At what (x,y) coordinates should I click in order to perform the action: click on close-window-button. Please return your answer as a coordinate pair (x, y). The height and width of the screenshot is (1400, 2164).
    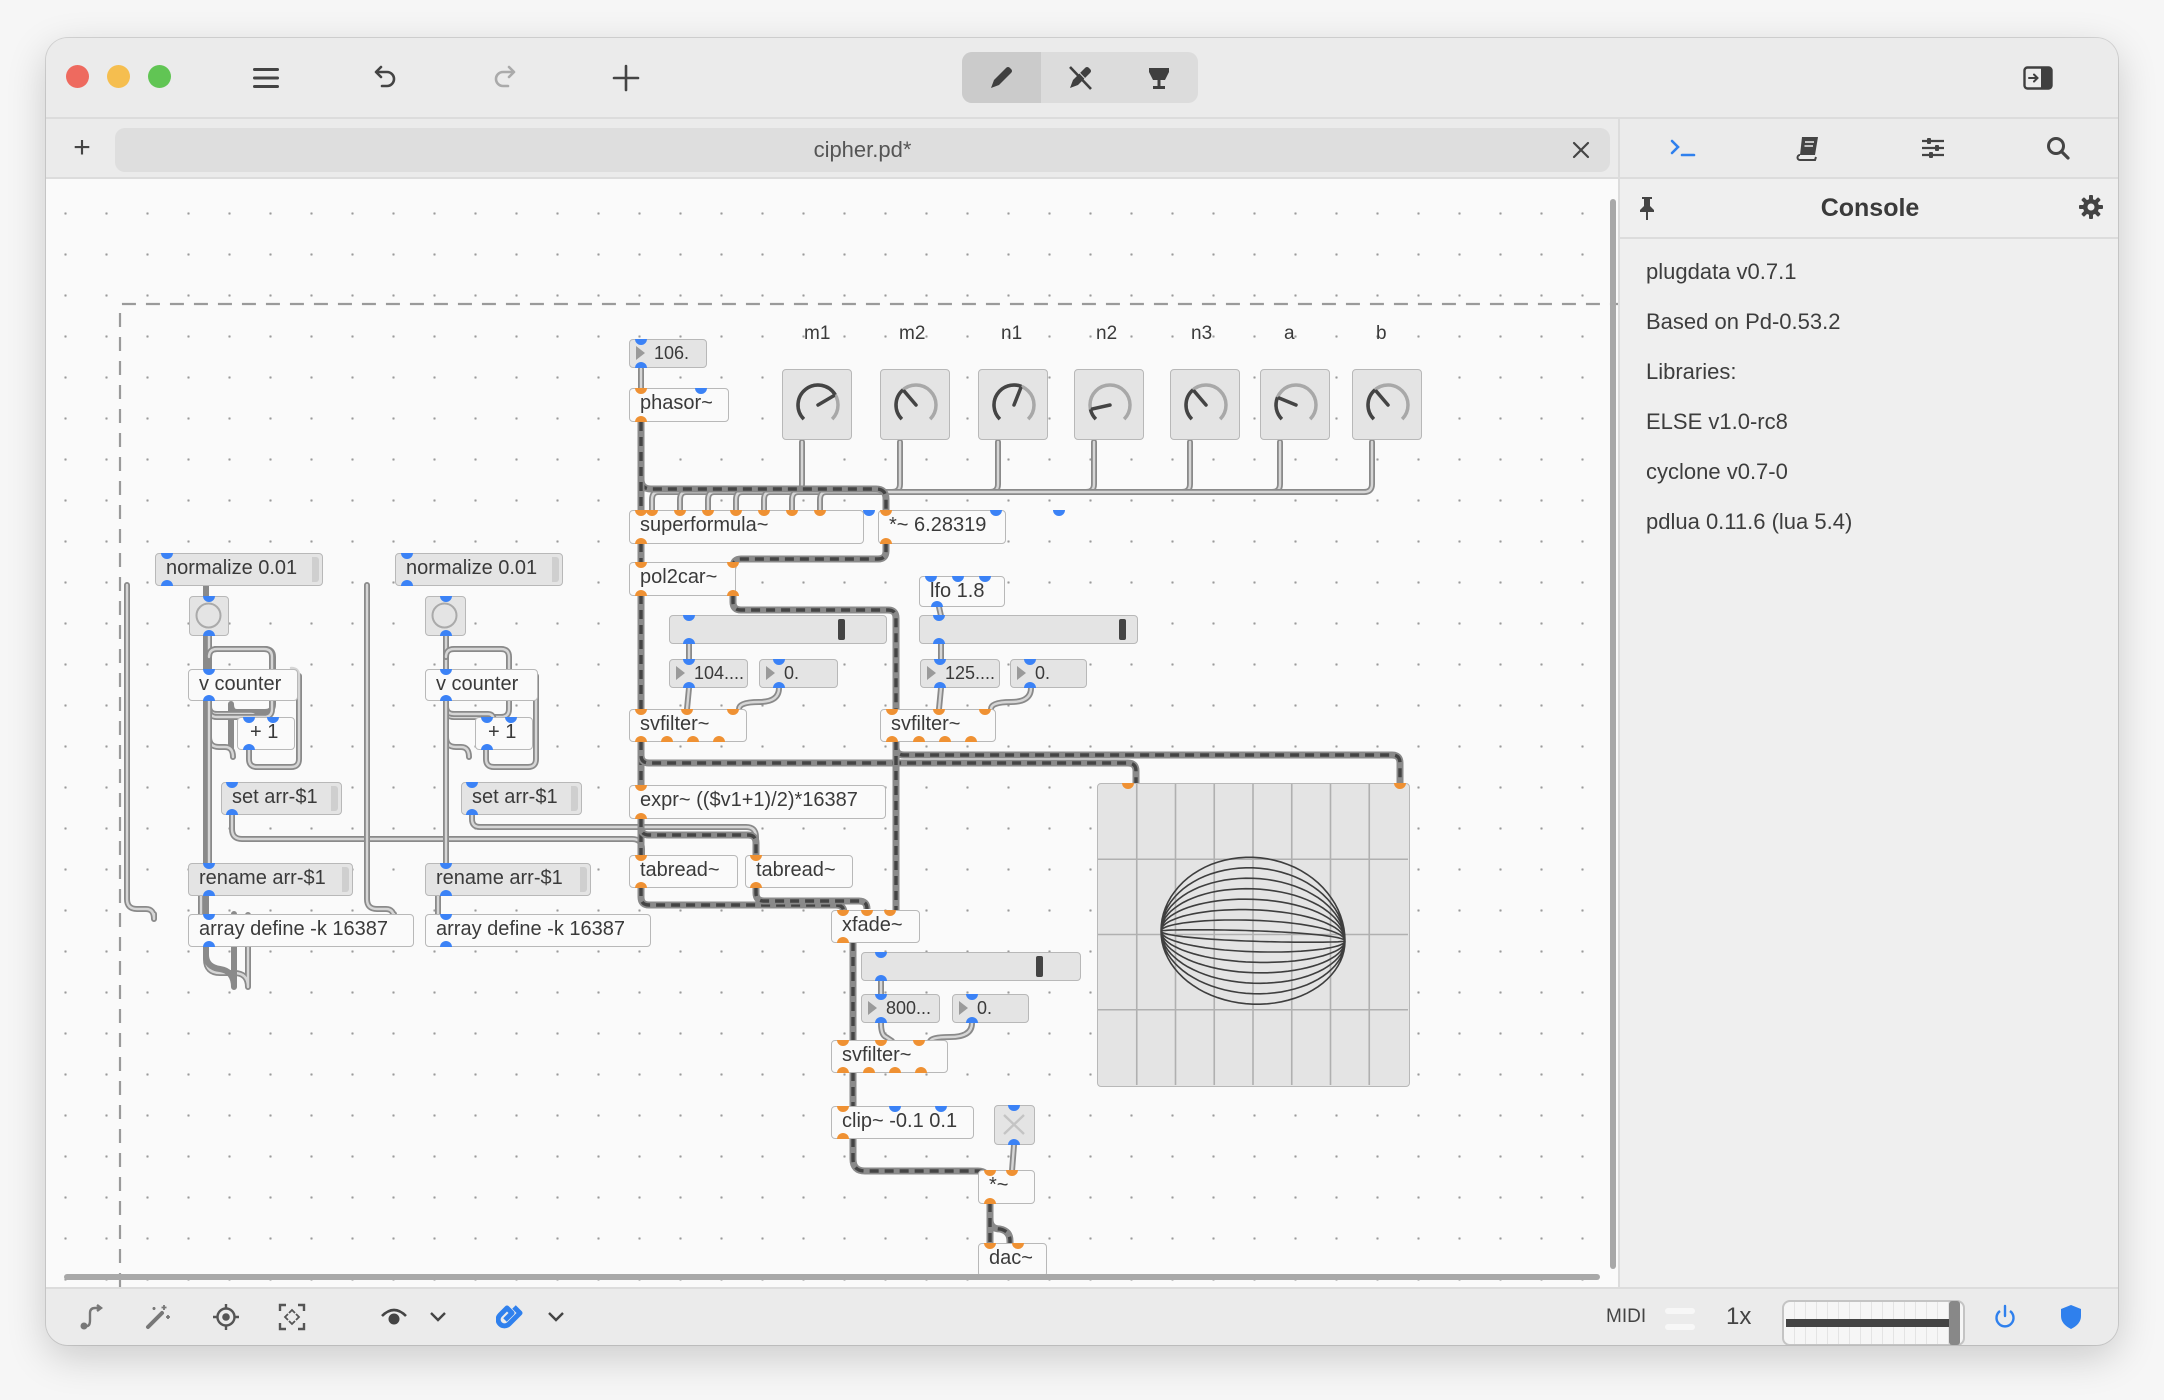
    Looking at the image, I should click on (77, 76).